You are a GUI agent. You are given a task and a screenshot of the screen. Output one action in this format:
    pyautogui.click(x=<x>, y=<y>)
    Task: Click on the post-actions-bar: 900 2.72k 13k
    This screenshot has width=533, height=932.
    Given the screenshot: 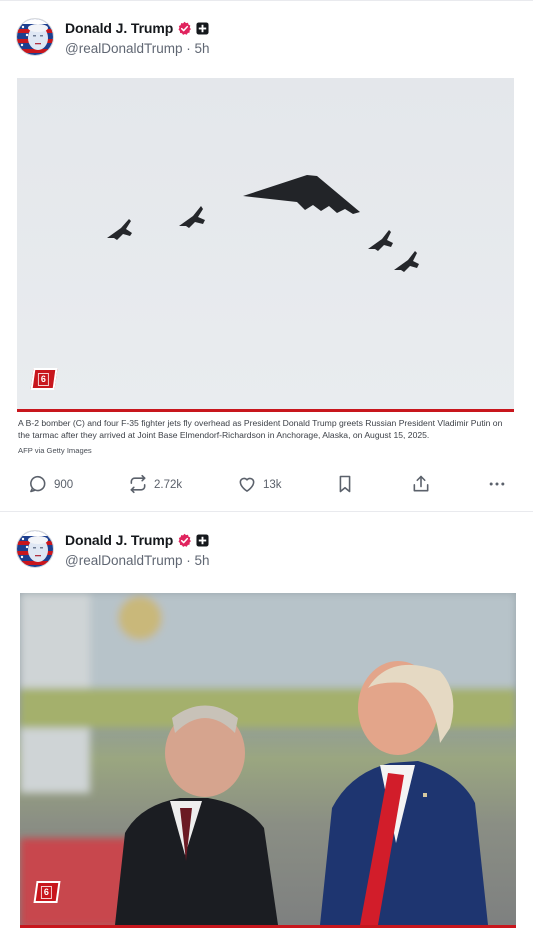 What is the action you would take?
    pyautogui.click(x=268, y=485)
    